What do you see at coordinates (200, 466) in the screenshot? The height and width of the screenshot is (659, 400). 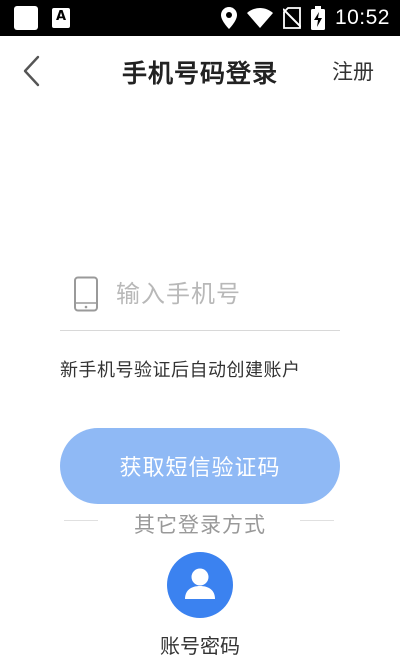 I see `get-sms-code-button: 获取短信验证码` at bounding box center [200, 466].